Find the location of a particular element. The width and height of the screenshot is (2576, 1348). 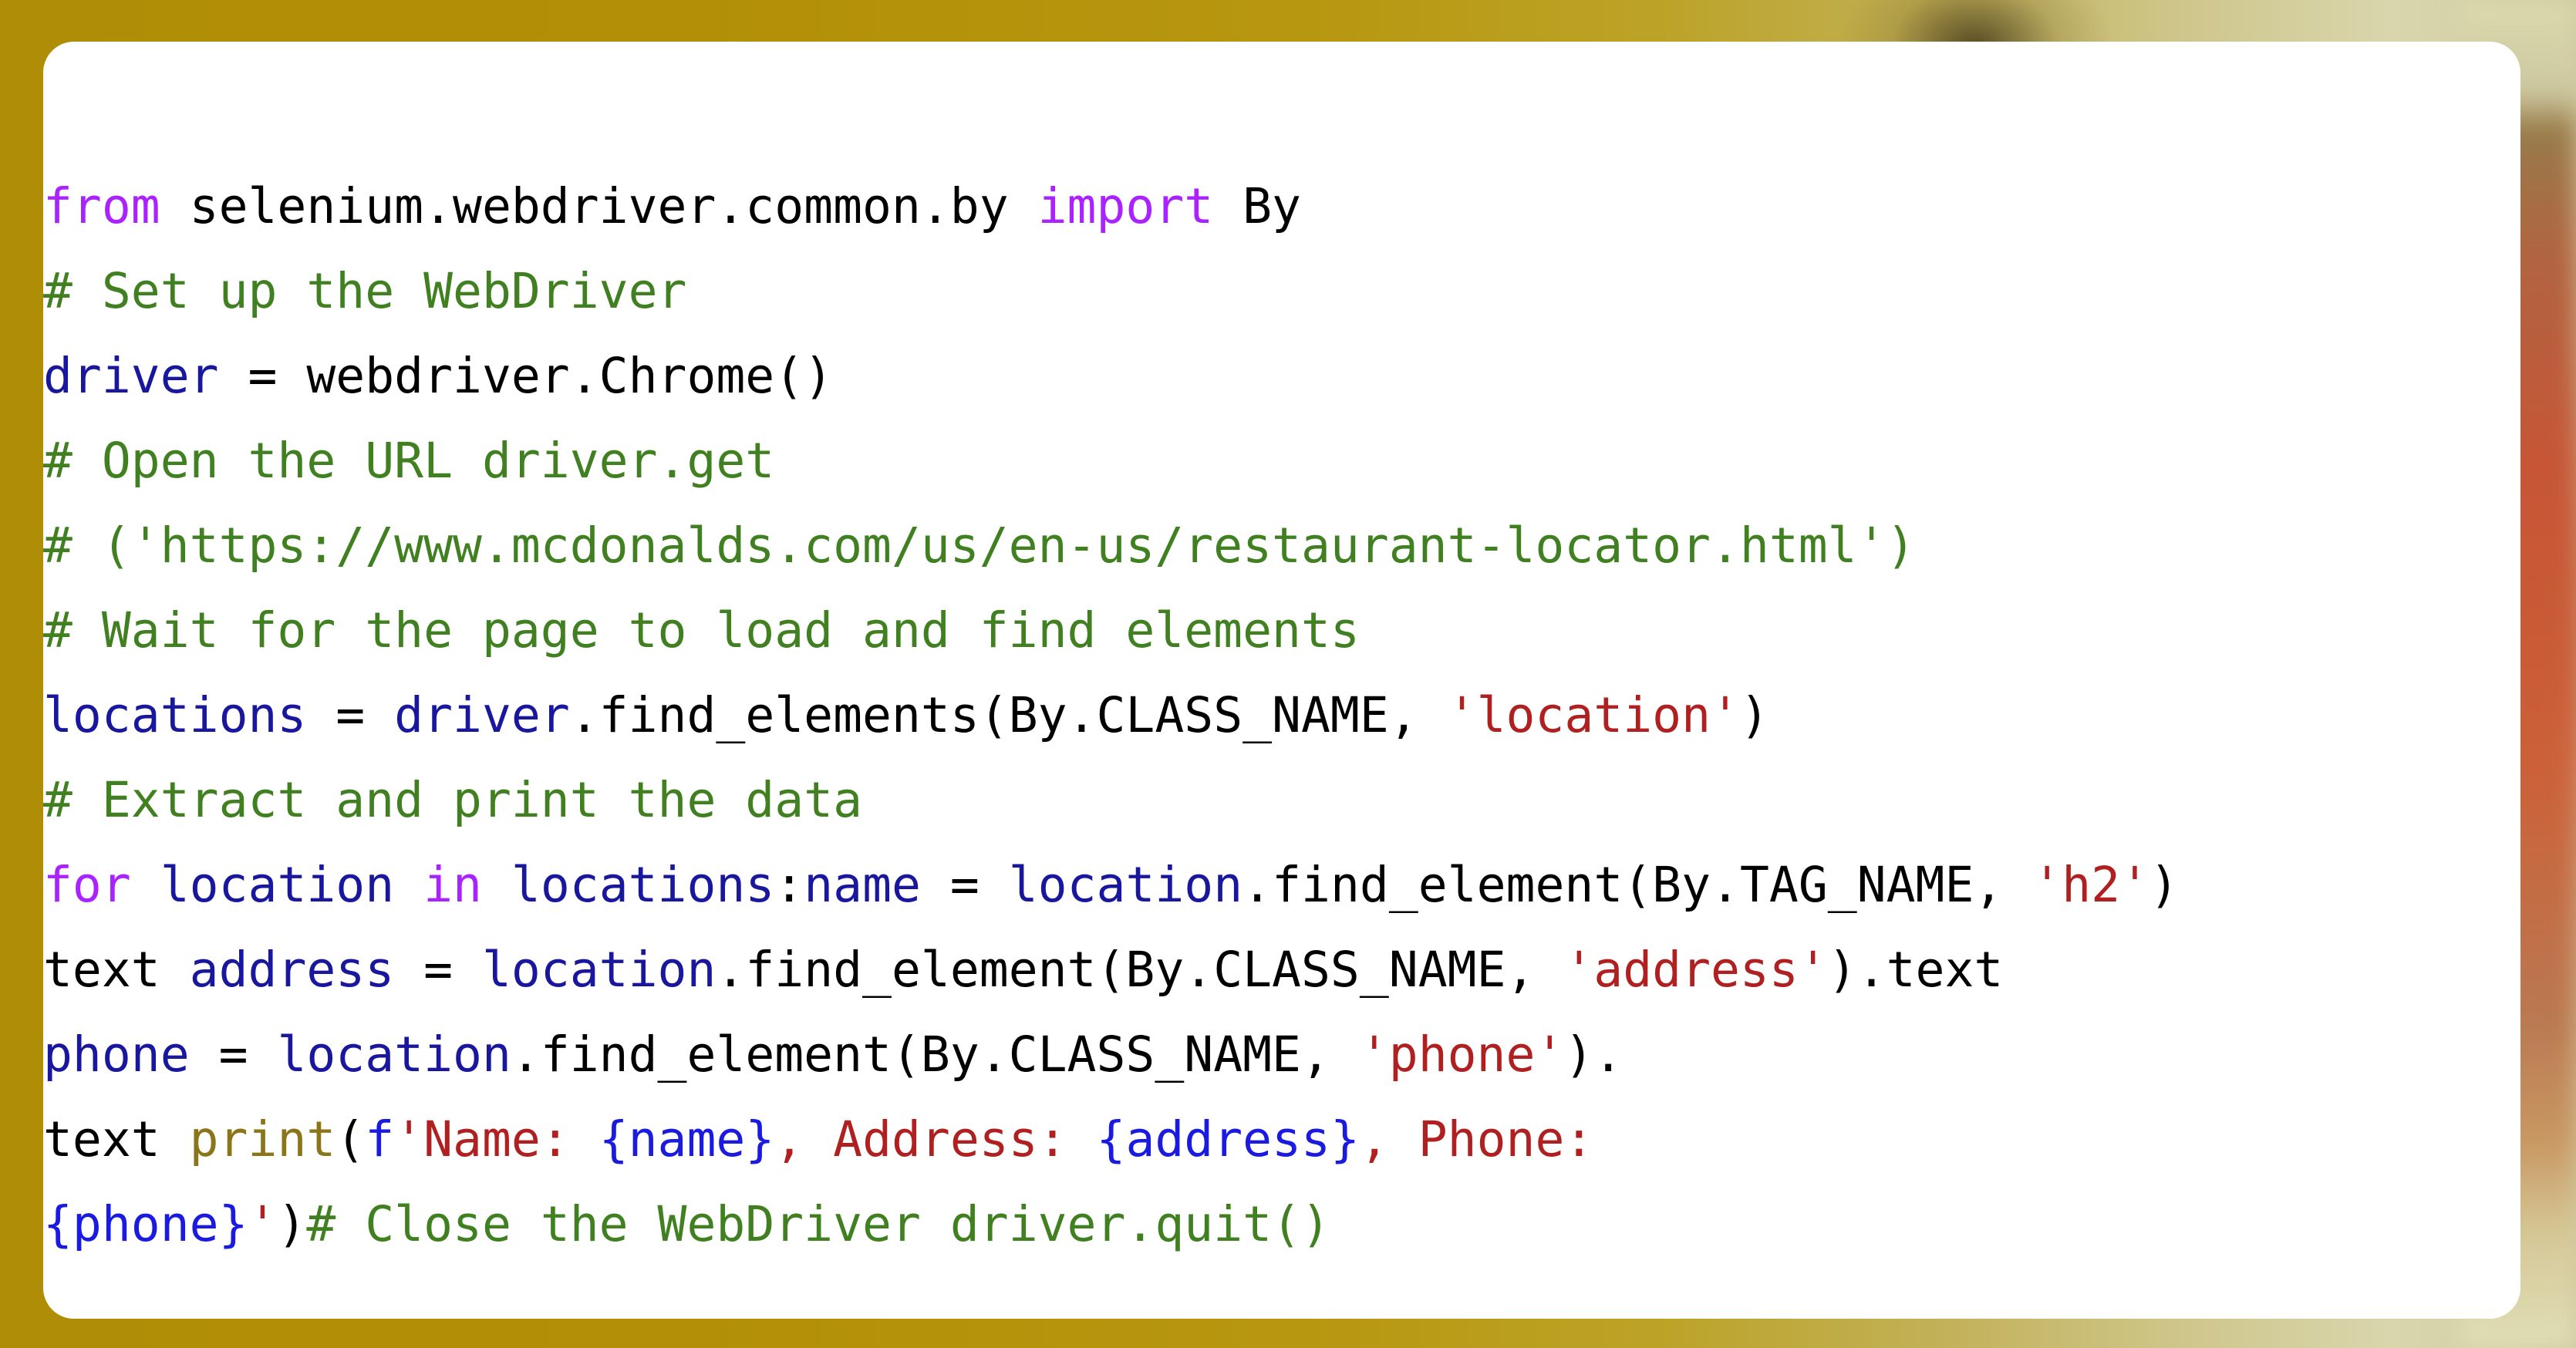

code-token-variable: name is located at coordinates (862, 885).